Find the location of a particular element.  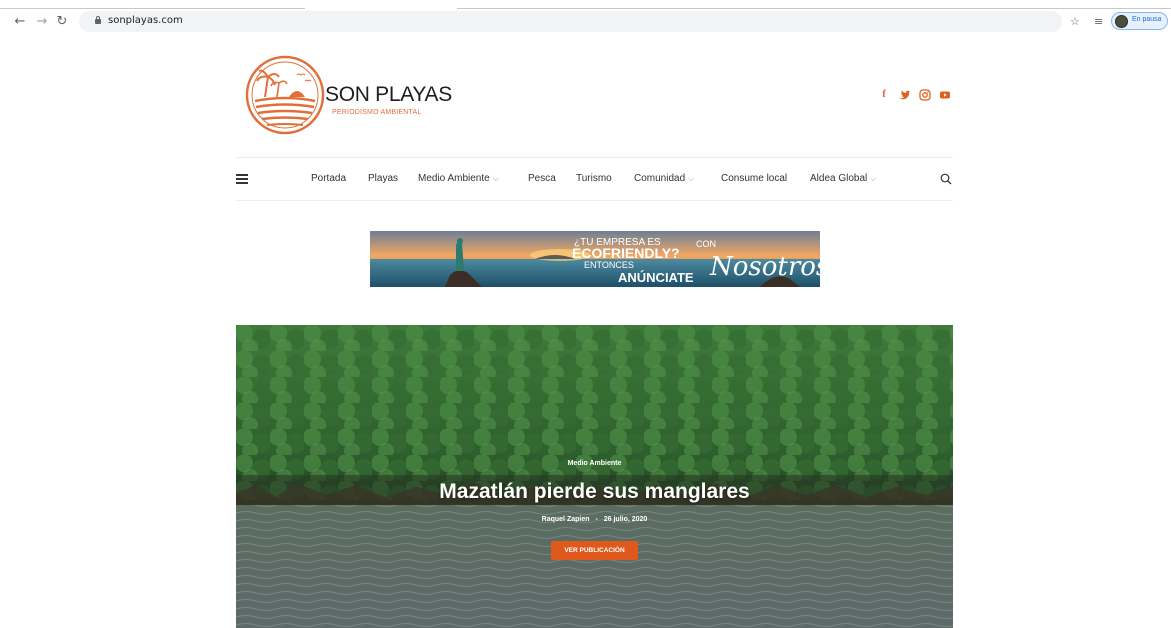

nav-item-turismo: Turismo is located at coordinates (594, 178).